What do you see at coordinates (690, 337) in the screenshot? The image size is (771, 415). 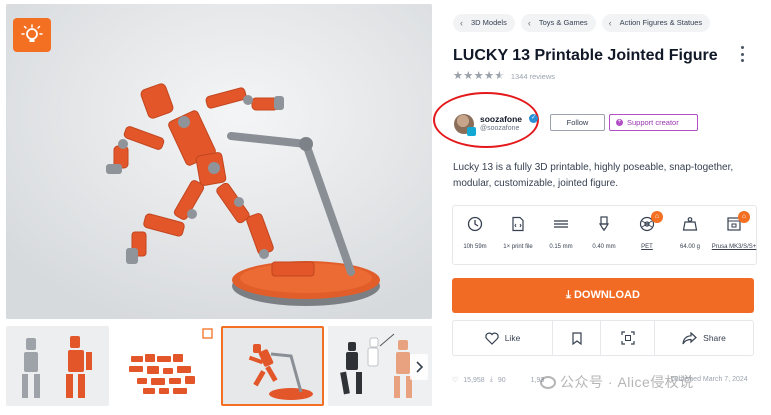 I see `share-icon` at bounding box center [690, 337].